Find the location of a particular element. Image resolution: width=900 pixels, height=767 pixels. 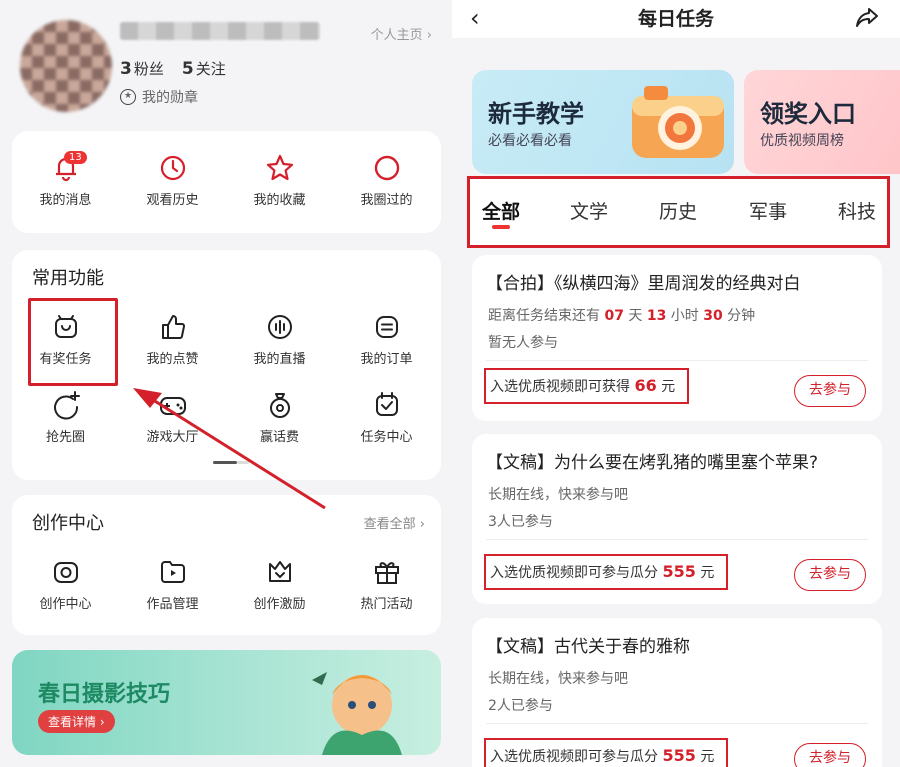

history-button: 观看历史 is located at coordinates (172, 180).